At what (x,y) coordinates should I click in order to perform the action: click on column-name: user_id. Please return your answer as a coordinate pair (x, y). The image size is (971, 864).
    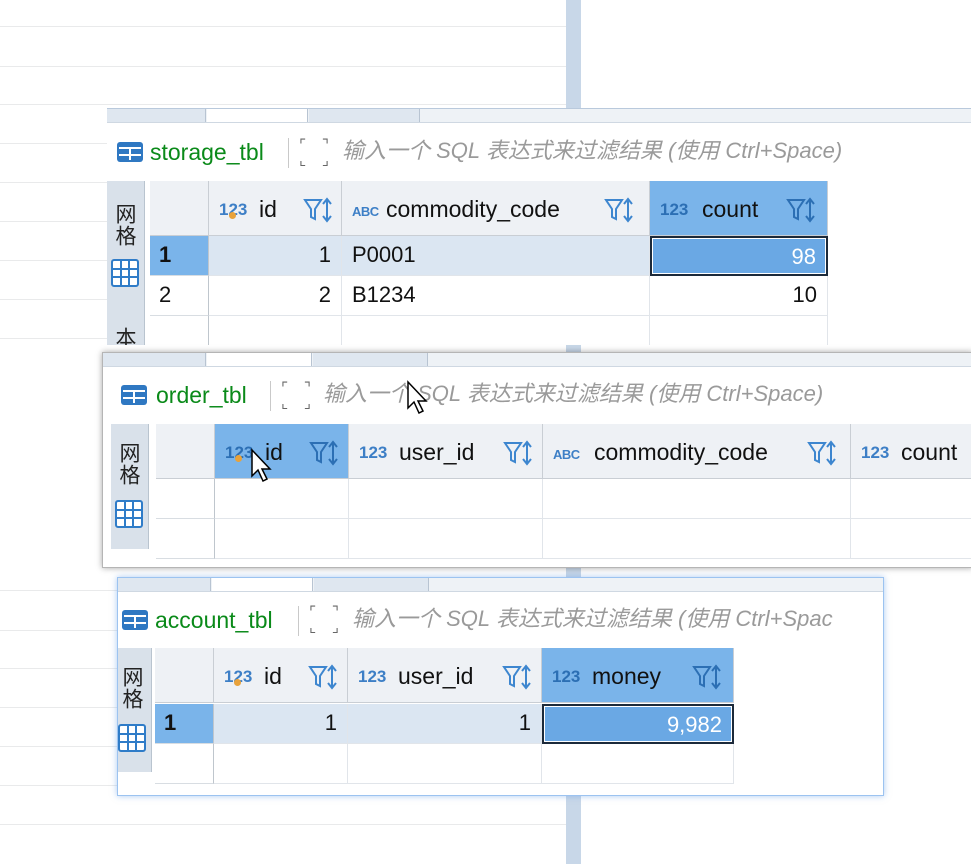
    Looking at the image, I should click on (436, 676).